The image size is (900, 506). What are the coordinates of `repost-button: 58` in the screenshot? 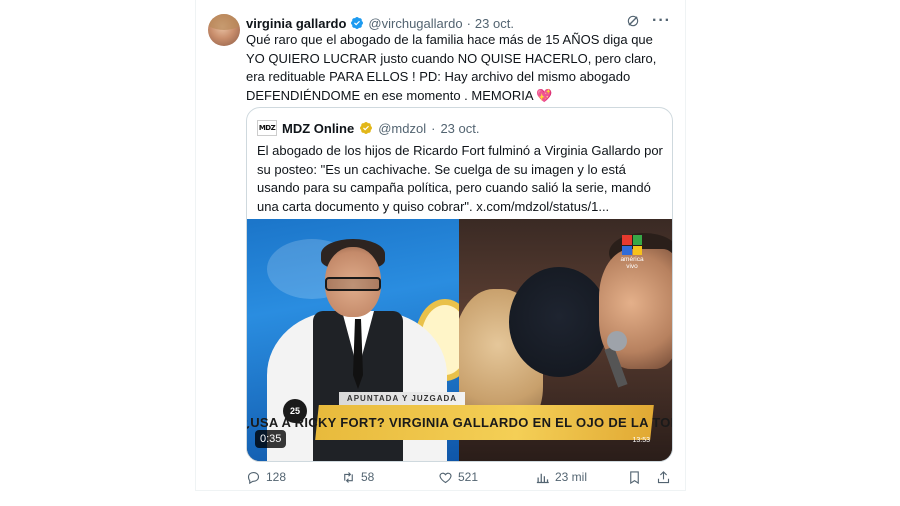 It's located at (389, 477).